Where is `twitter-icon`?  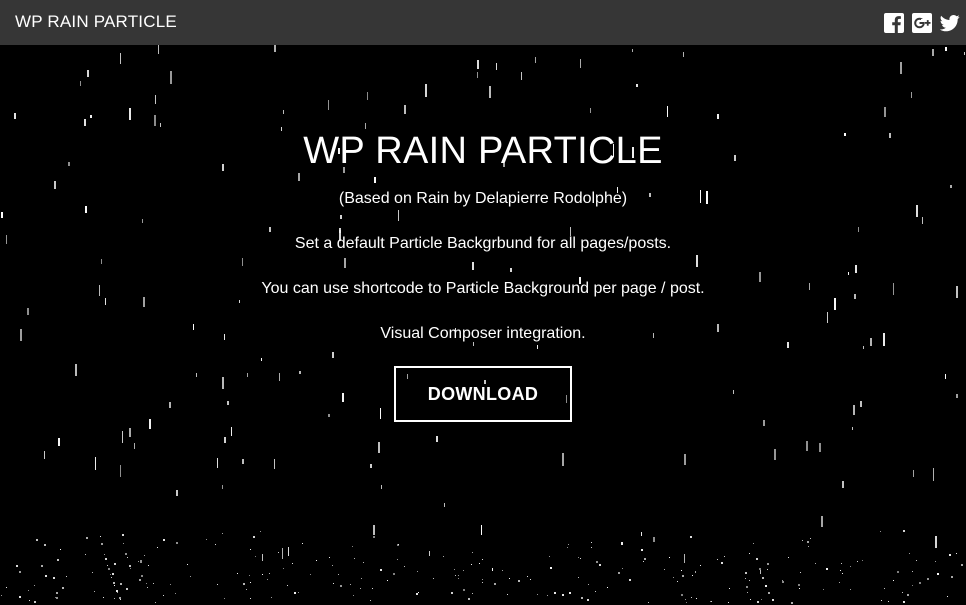
twitter-icon is located at coordinates (950, 23).